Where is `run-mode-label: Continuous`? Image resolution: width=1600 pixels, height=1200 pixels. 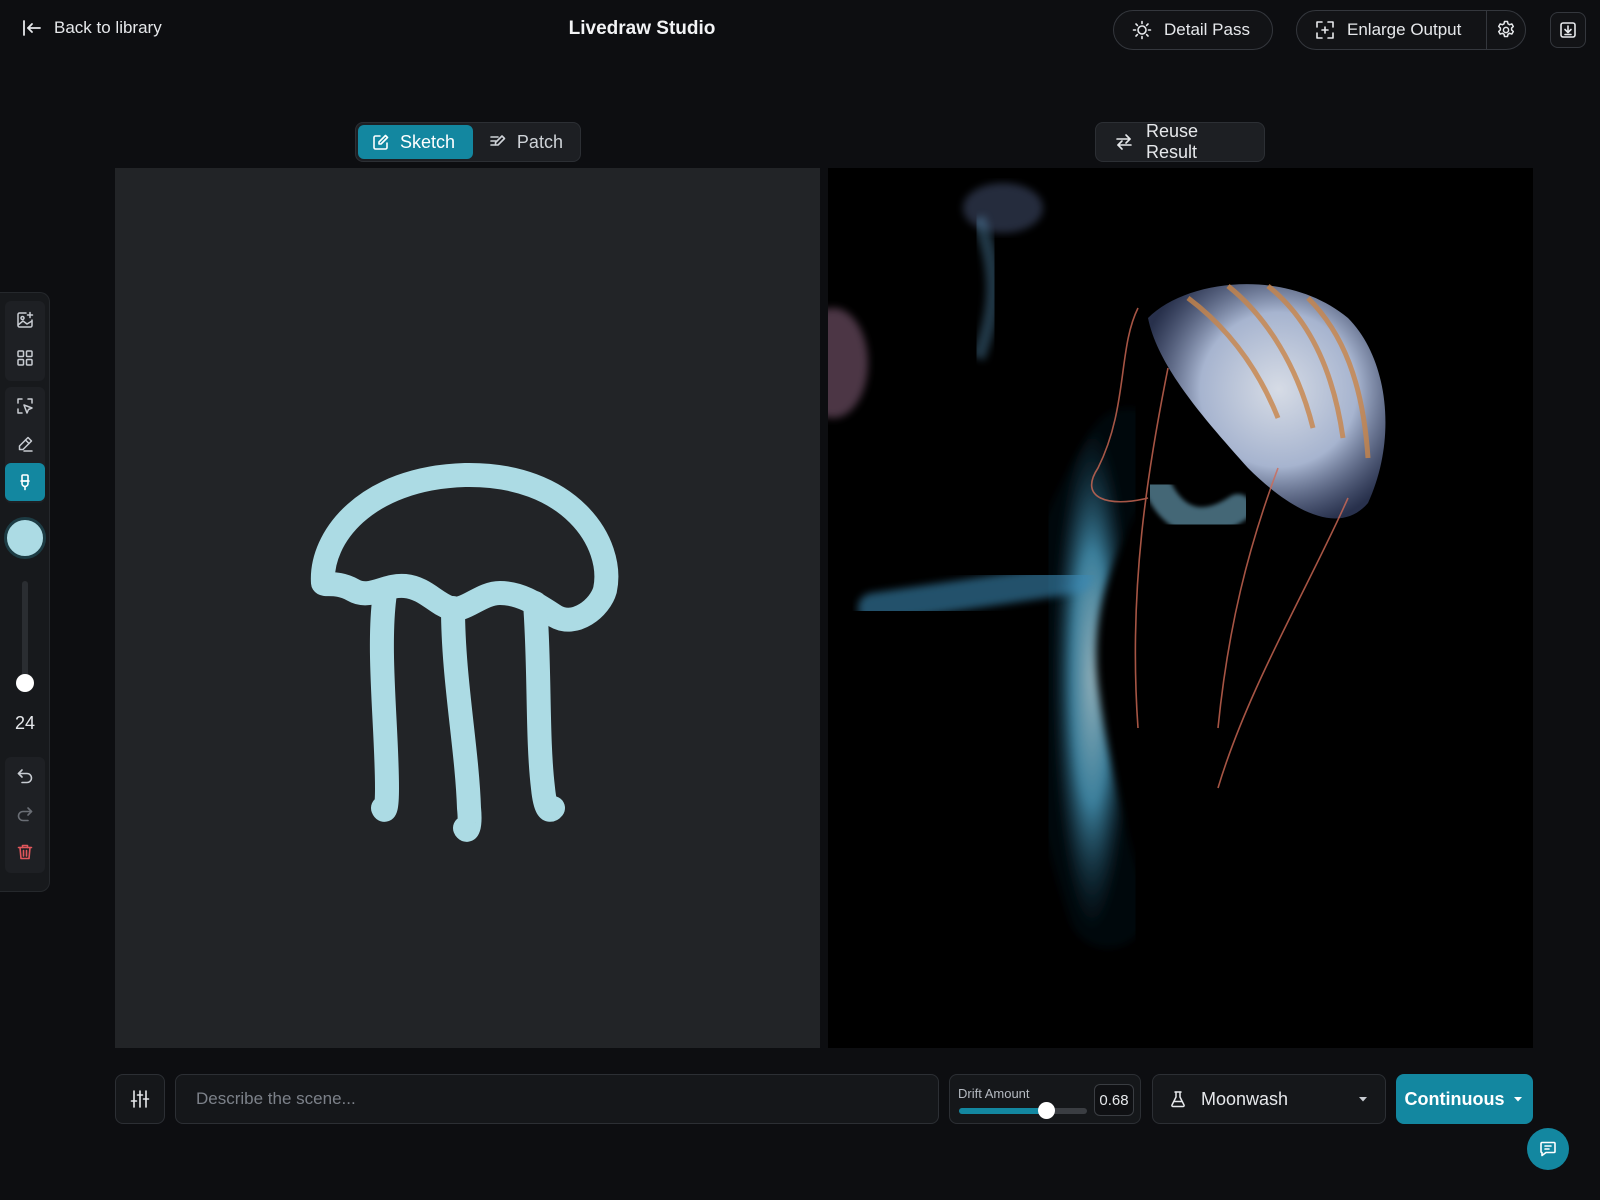 run-mode-label: Continuous is located at coordinates (1454, 1098).